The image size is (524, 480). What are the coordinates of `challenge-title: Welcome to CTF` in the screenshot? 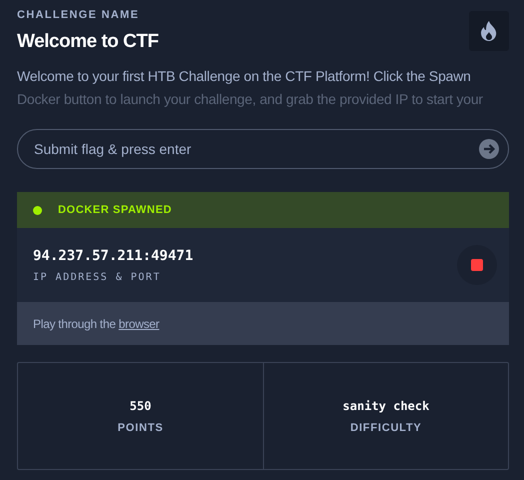 It's located at (87, 42).